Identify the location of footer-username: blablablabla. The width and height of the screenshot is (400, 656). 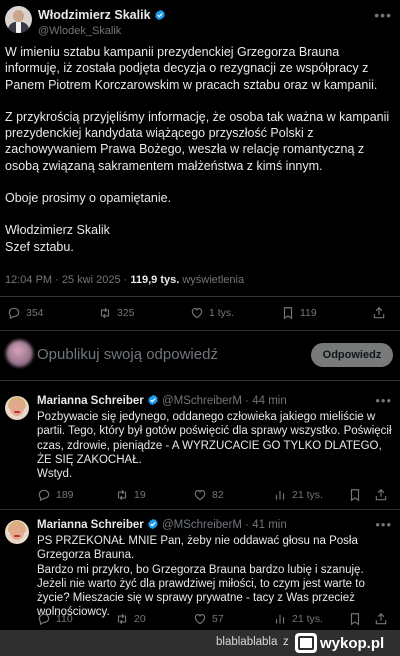
(246, 642).